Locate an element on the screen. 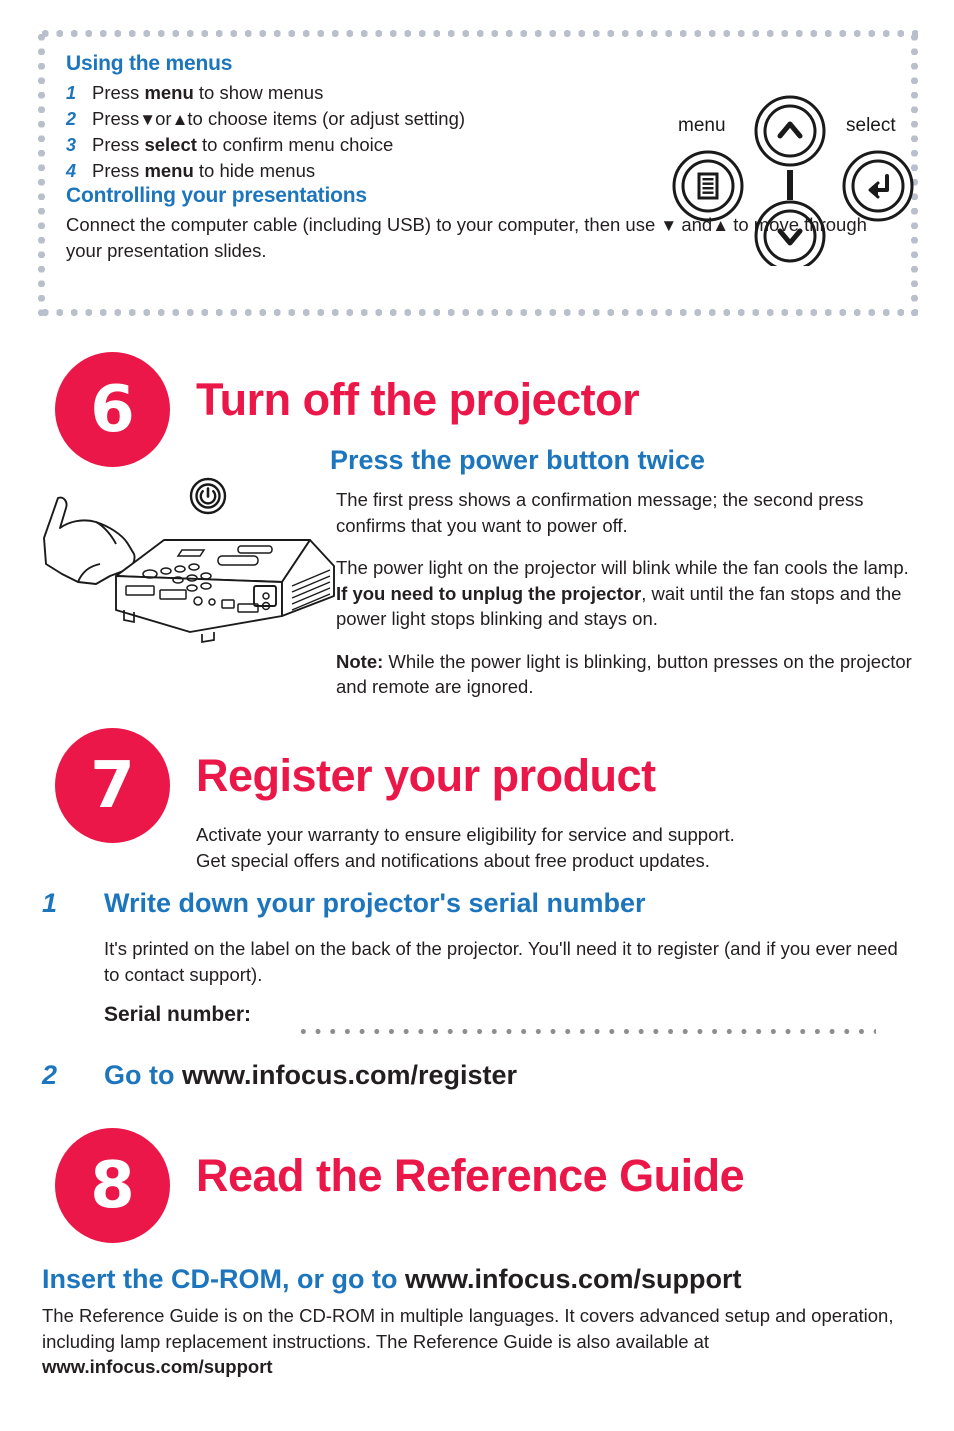  menu-button-inner-ring is located at coordinates (708, 186).